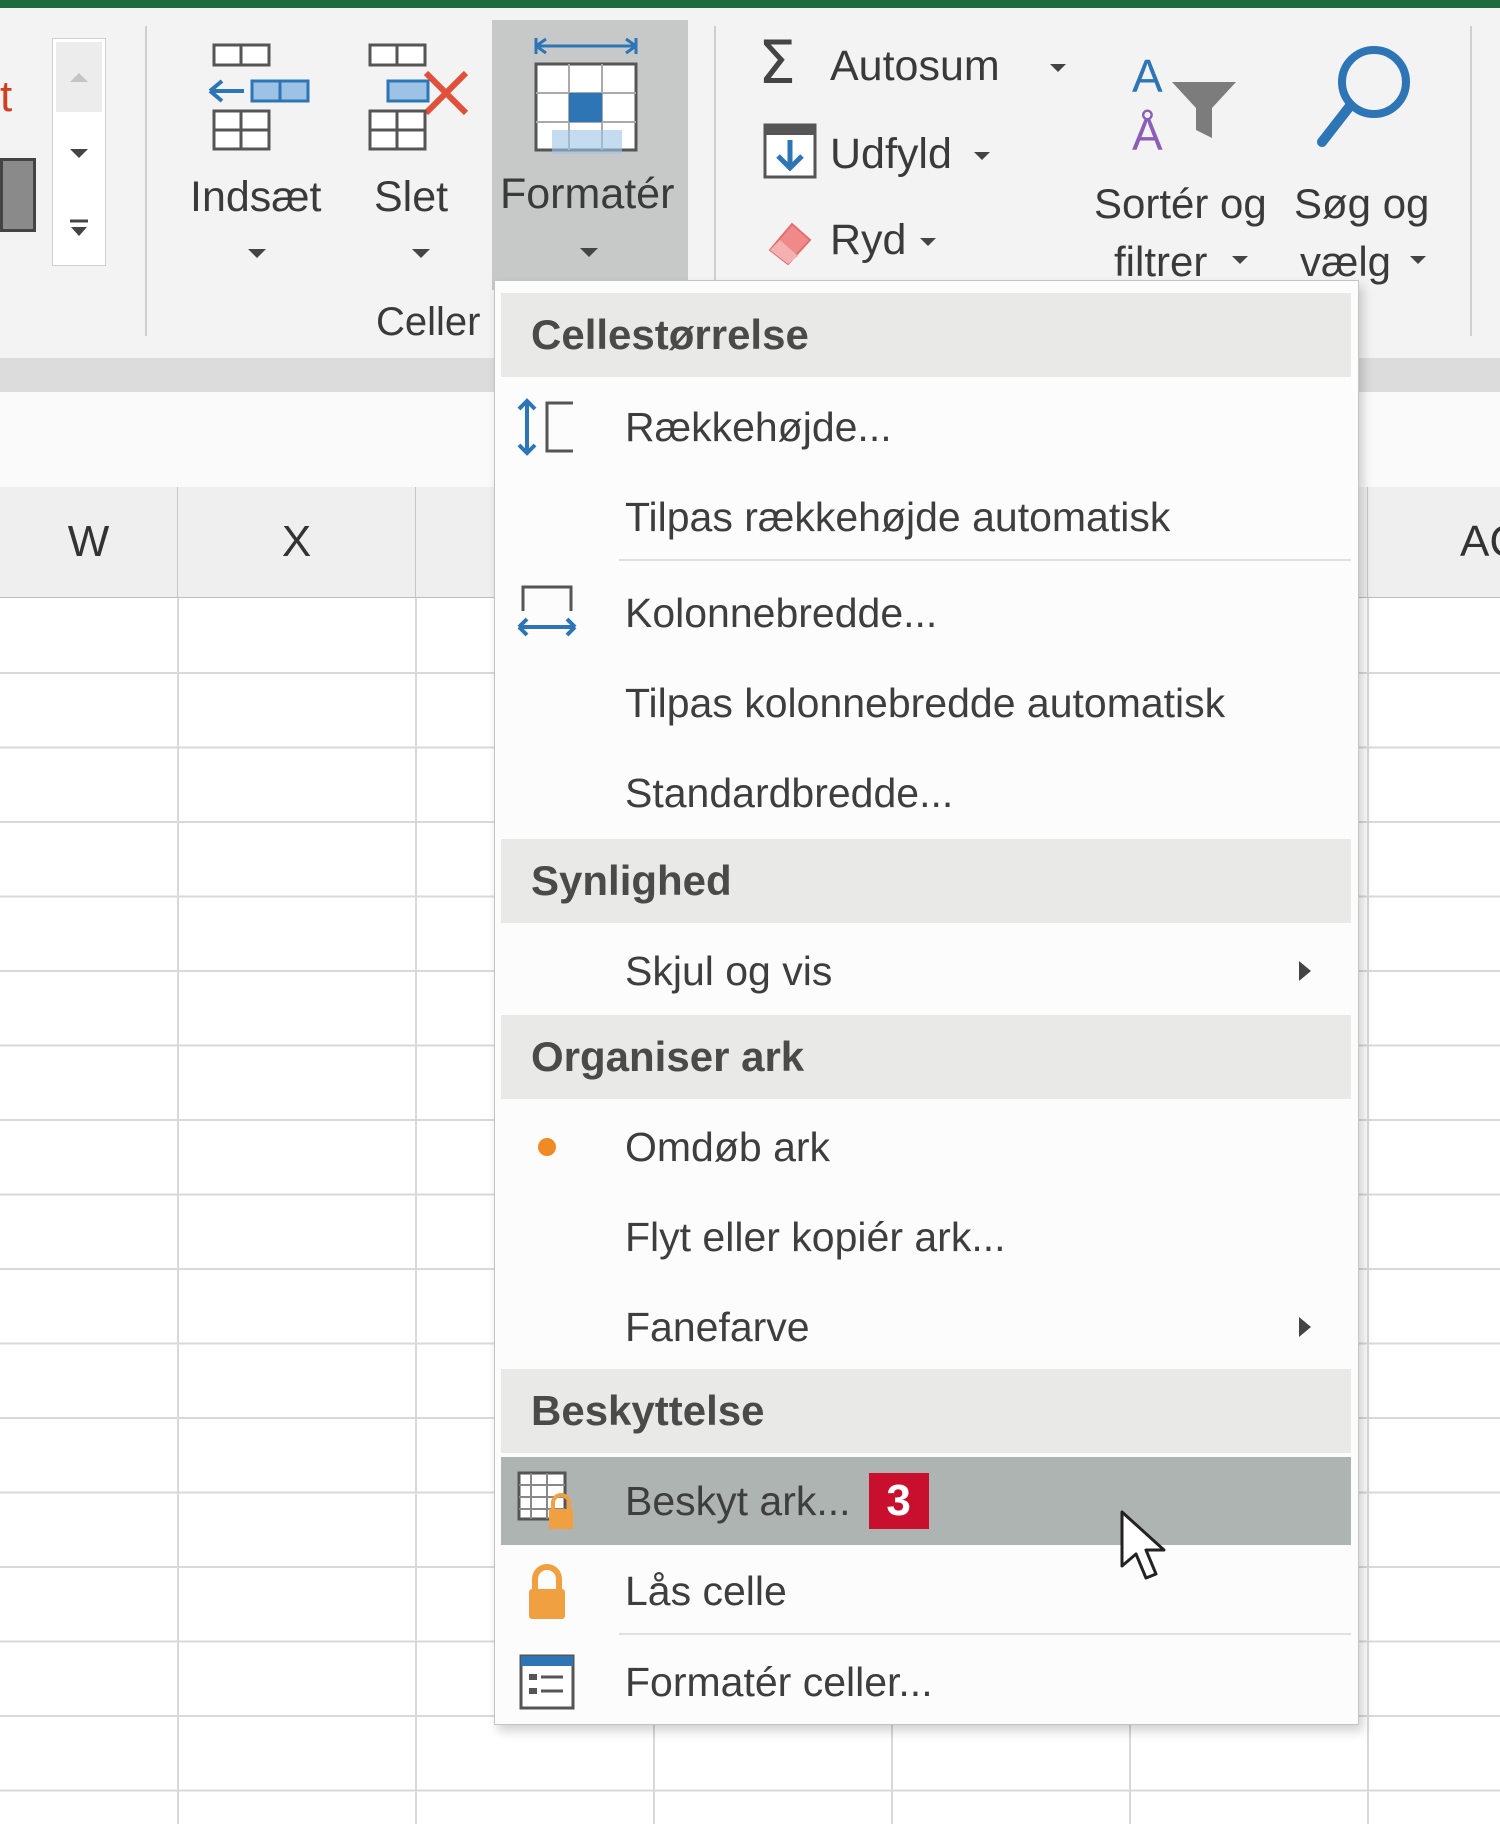  Describe the element at coordinates (1362, 203) in the screenshot. I see `find-label-line1: Søg og` at that location.